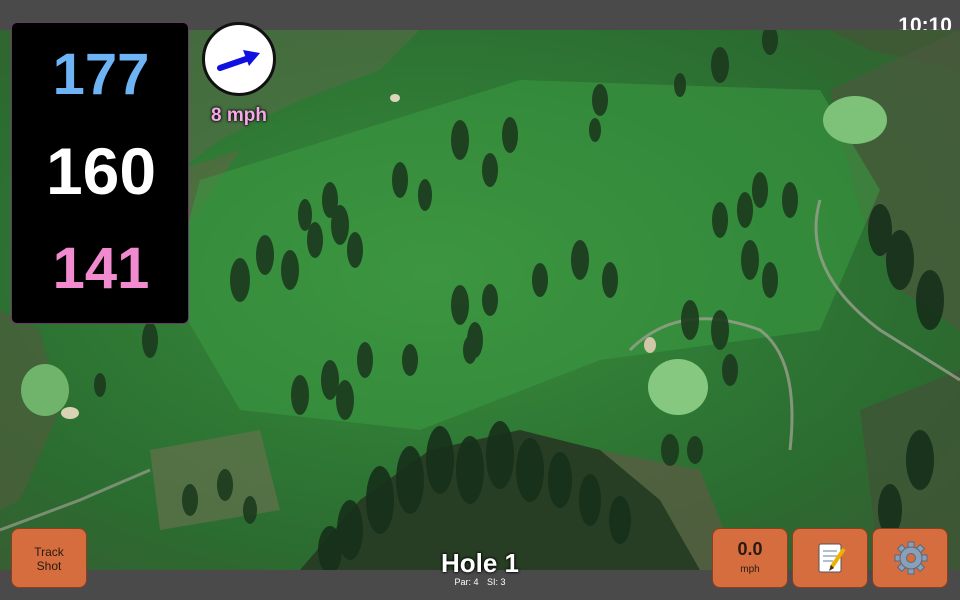 This screenshot has height=600, width=960. What do you see at coordinates (496, 582) in the screenshot?
I see `hole-stroke-index: SI: 3` at bounding box center [496, 582].